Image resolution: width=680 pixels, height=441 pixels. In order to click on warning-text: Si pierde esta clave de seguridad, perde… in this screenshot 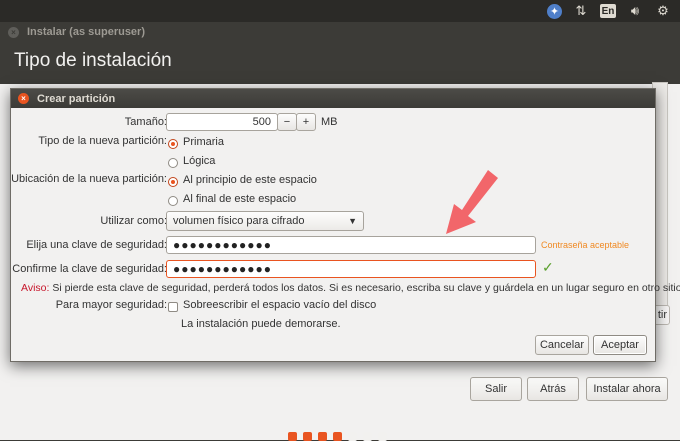, I will do `click(364, 288)`.